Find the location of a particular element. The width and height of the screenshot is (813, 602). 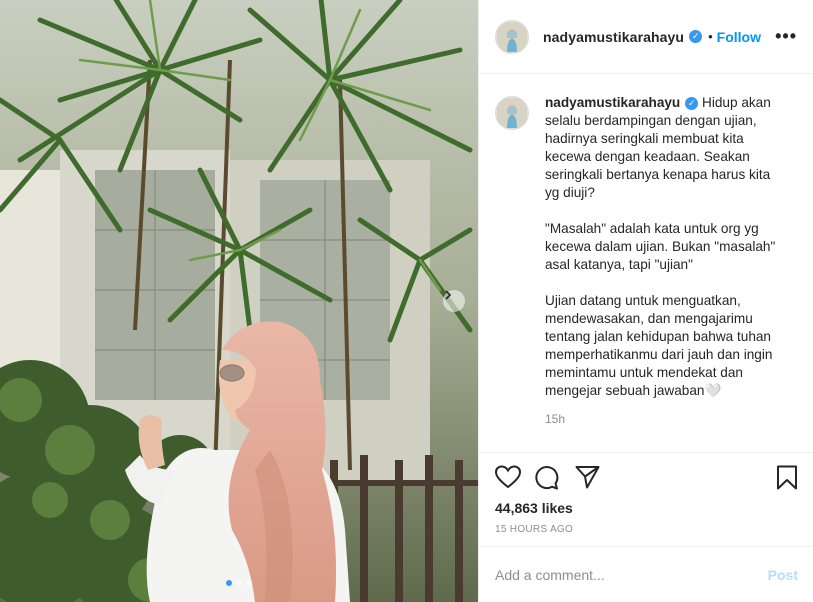

caption-username: nadyamustikarahayu is located at coordinates (612, 102).